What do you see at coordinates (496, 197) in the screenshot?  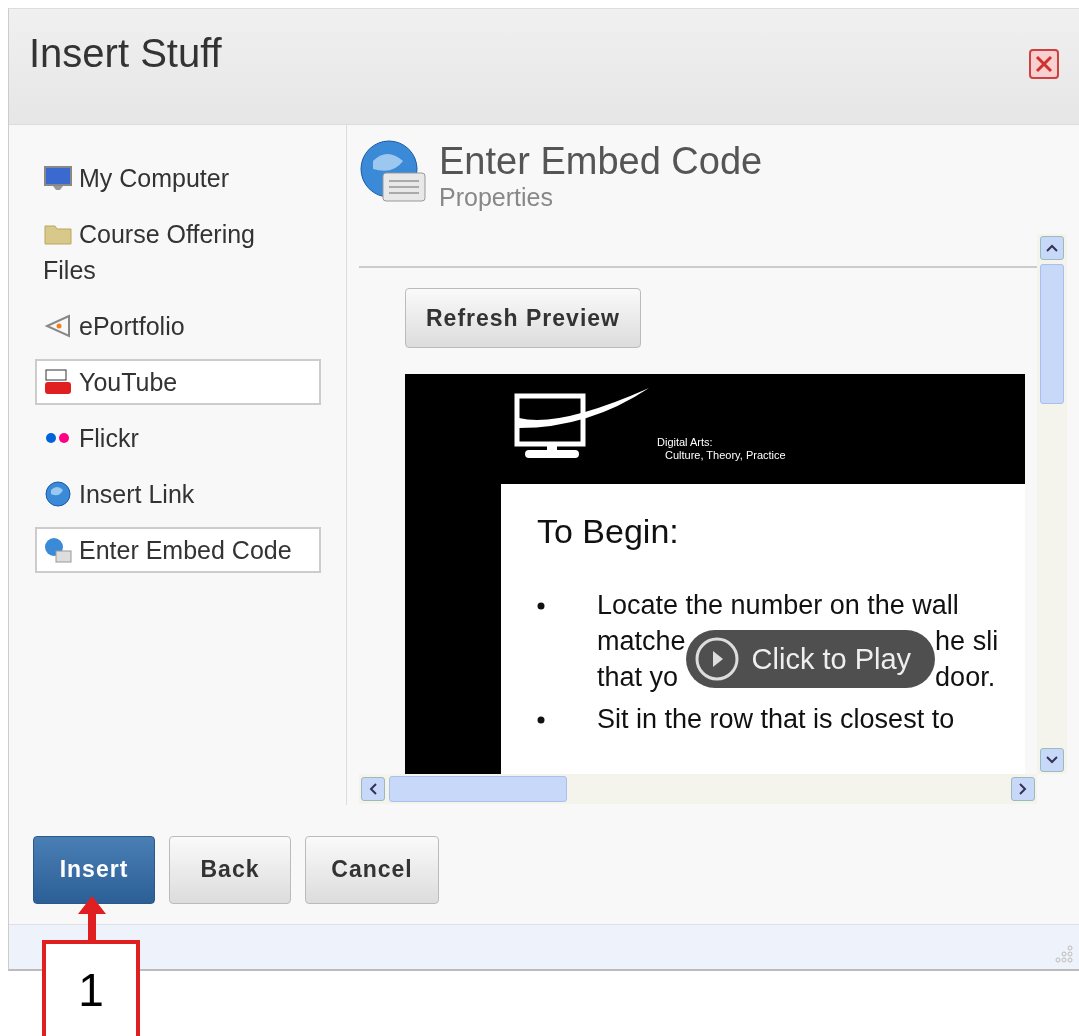 I see `panel-subtitle: Properties` at bounding box center [496, 197].